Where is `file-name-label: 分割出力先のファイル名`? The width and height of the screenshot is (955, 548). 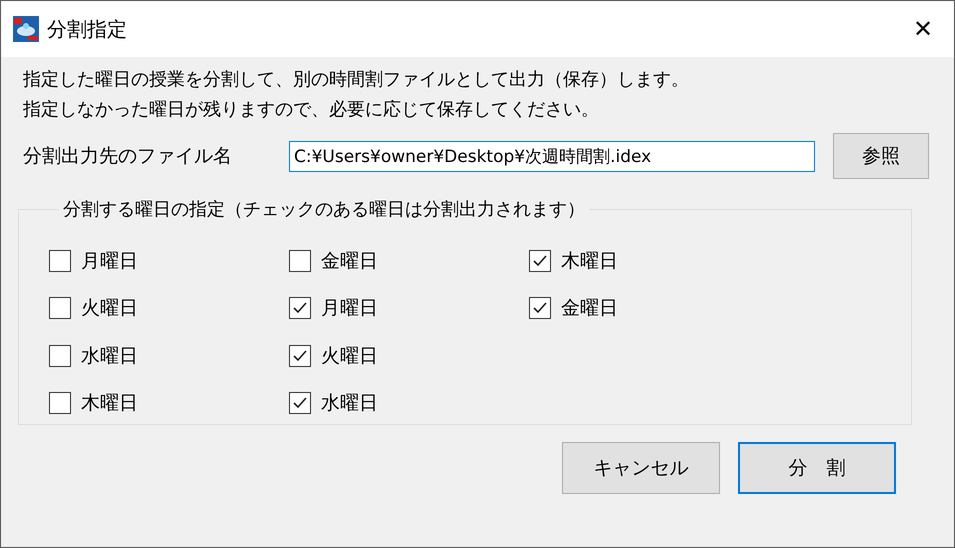
file-name-label: 分割出力先のファイル名 is located at coordinates (128, 156).